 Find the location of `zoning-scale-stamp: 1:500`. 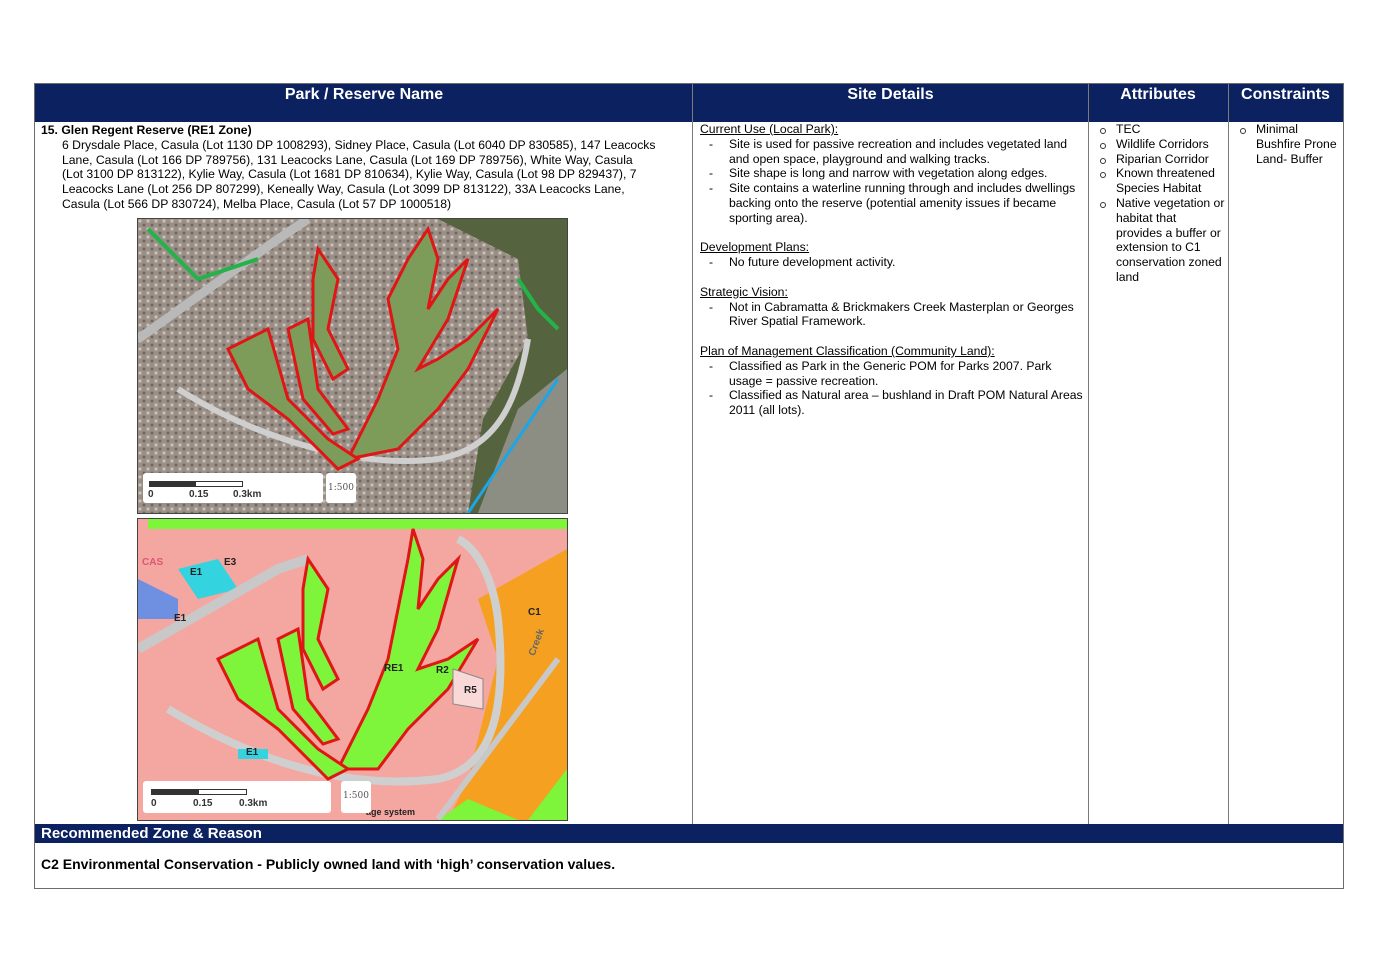

zoning-scale-stamp: 1:500 is located at coordinates (356, 797).